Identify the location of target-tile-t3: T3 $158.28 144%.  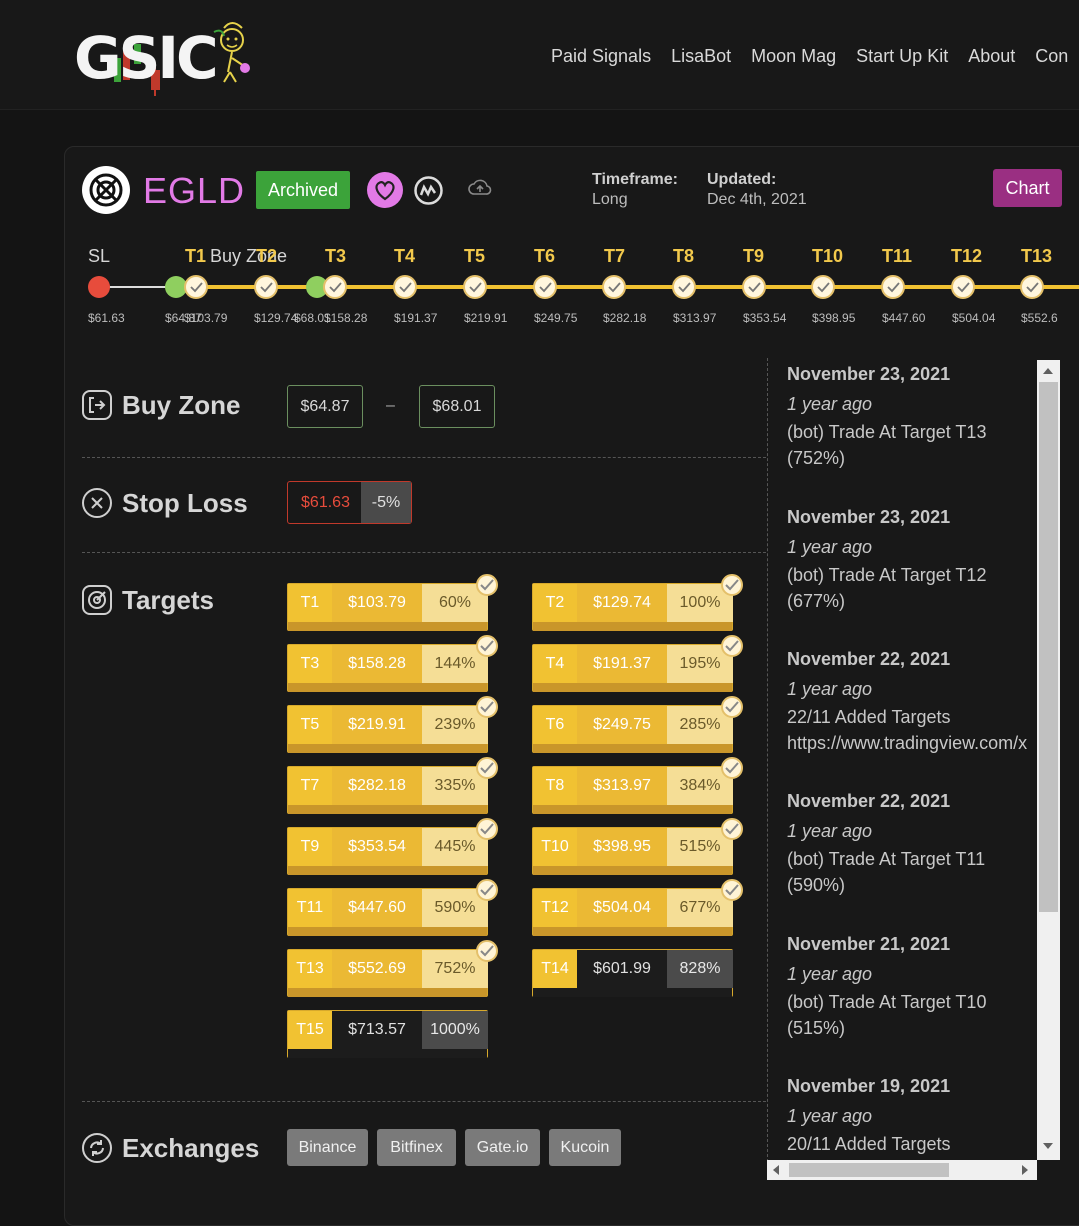
(392, 663).